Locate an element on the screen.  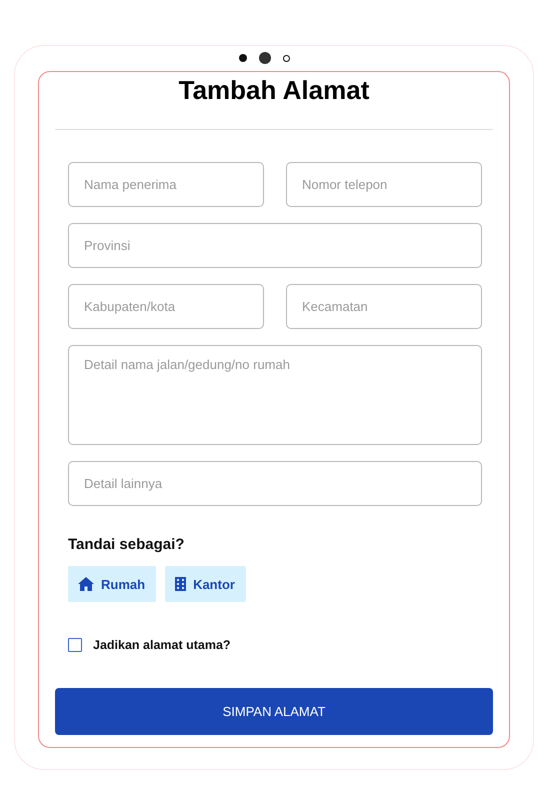
input-field: Kecamatan is located at coordinates (384, 306).